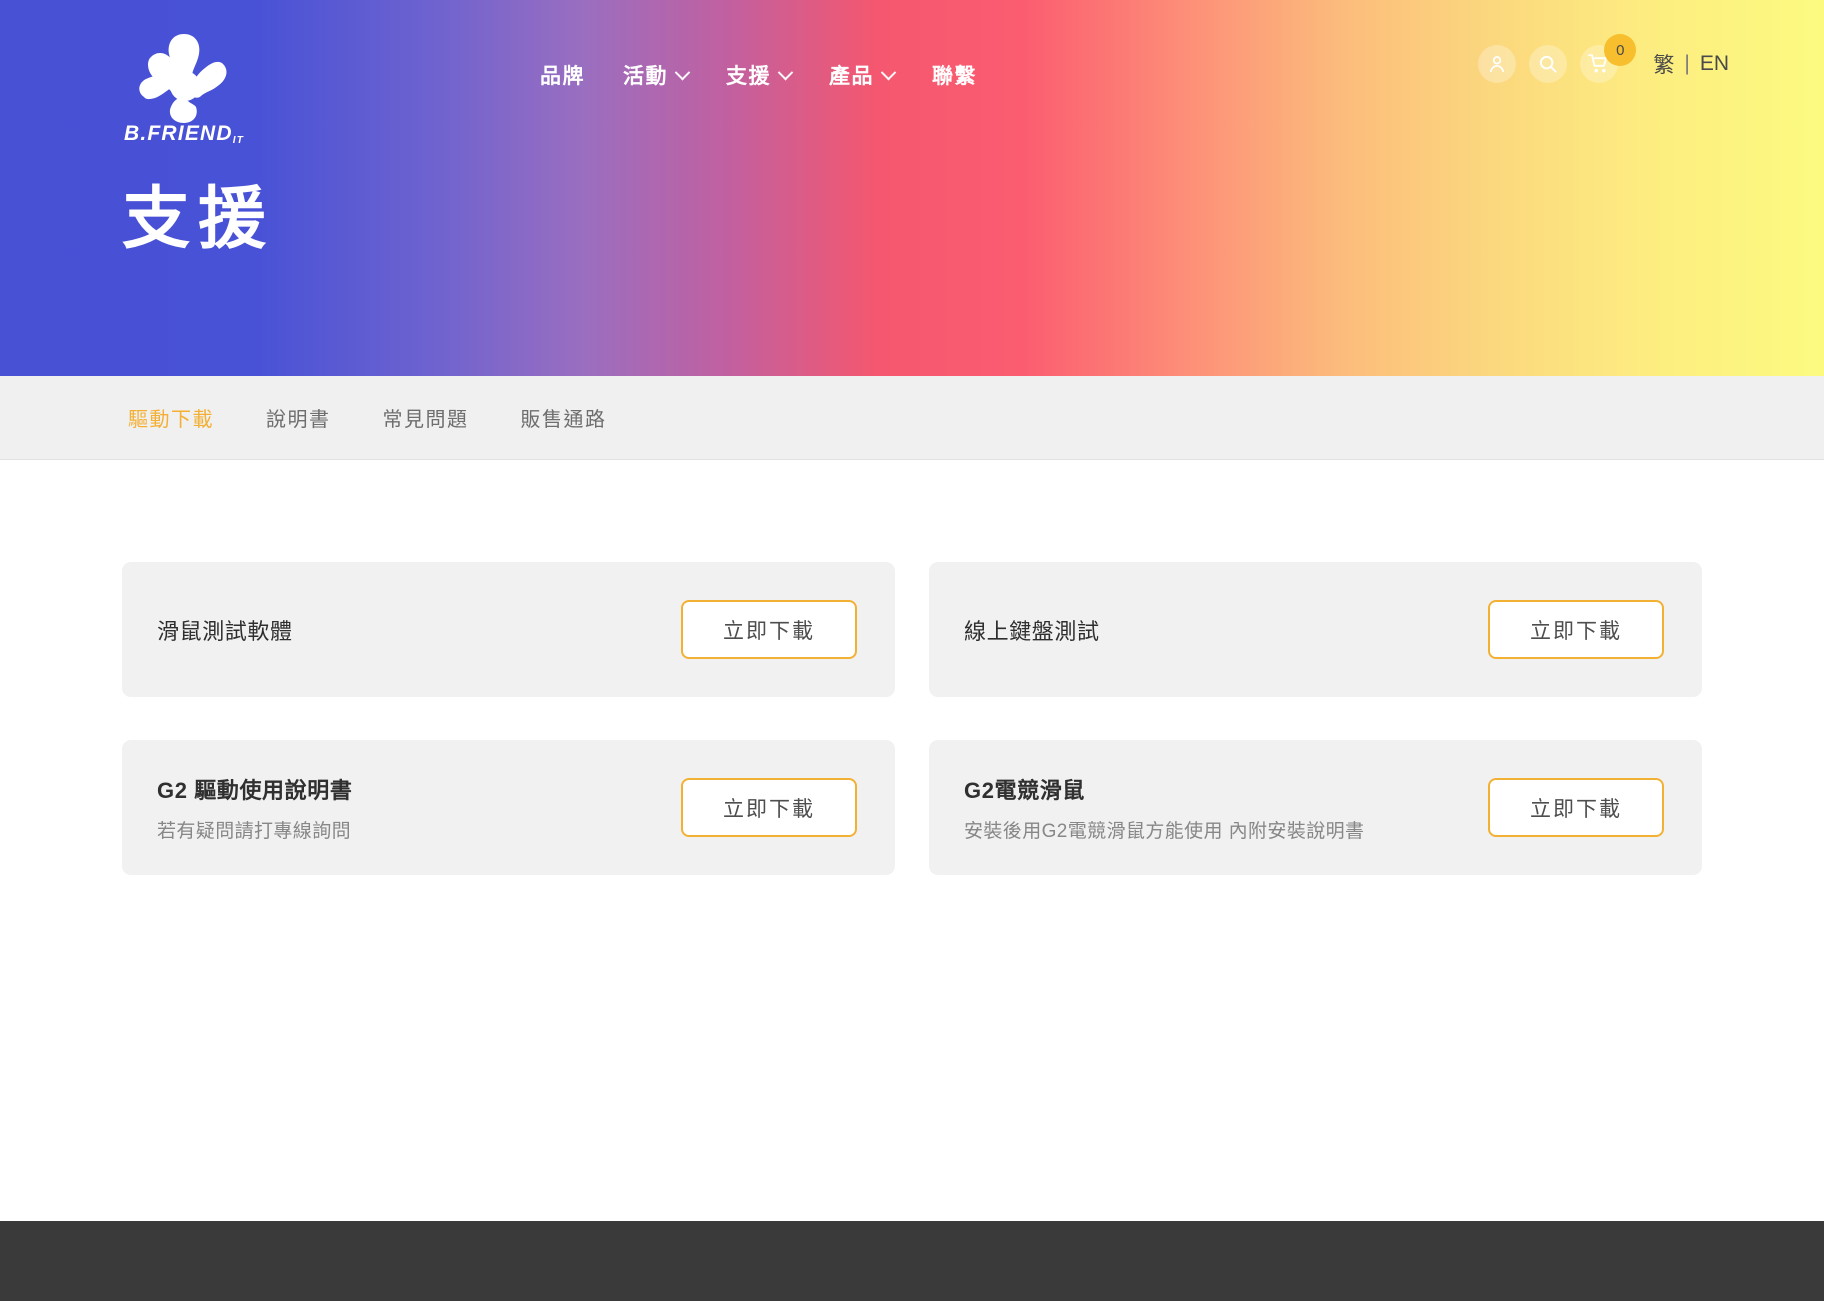 The width and height of the screenshot is (1824, 1301). I want to click on tab-faq: 常見問題, so click(426, 417).